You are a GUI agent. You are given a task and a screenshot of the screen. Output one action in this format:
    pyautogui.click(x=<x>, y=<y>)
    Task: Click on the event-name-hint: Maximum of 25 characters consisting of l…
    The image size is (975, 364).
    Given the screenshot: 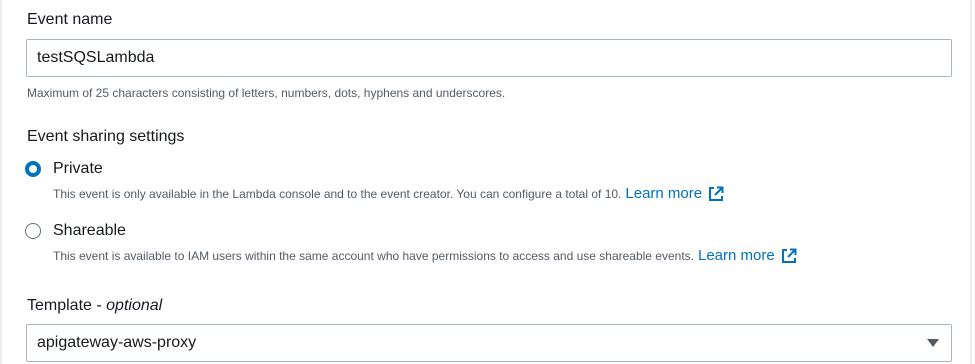 What is the action you would take?
    pyautogui.click(x=266, y=93)
    